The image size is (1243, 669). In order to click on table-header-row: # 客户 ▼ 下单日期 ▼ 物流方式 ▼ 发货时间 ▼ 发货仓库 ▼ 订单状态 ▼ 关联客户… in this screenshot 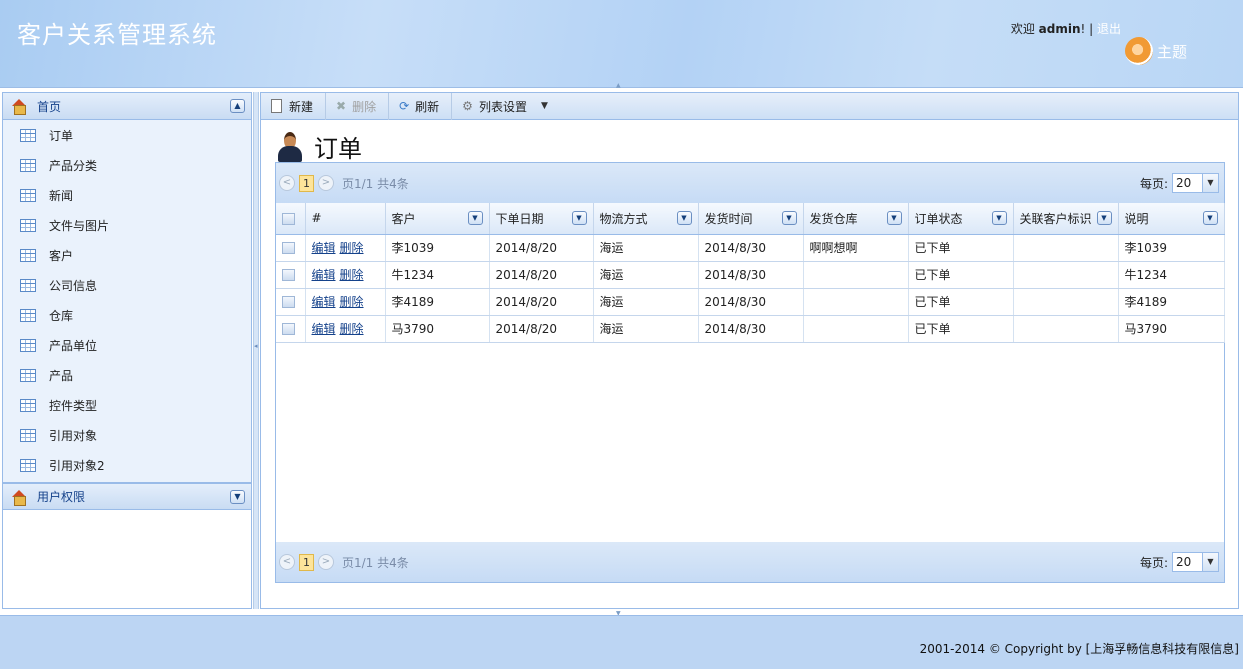, I will do `click(750, 219)`.